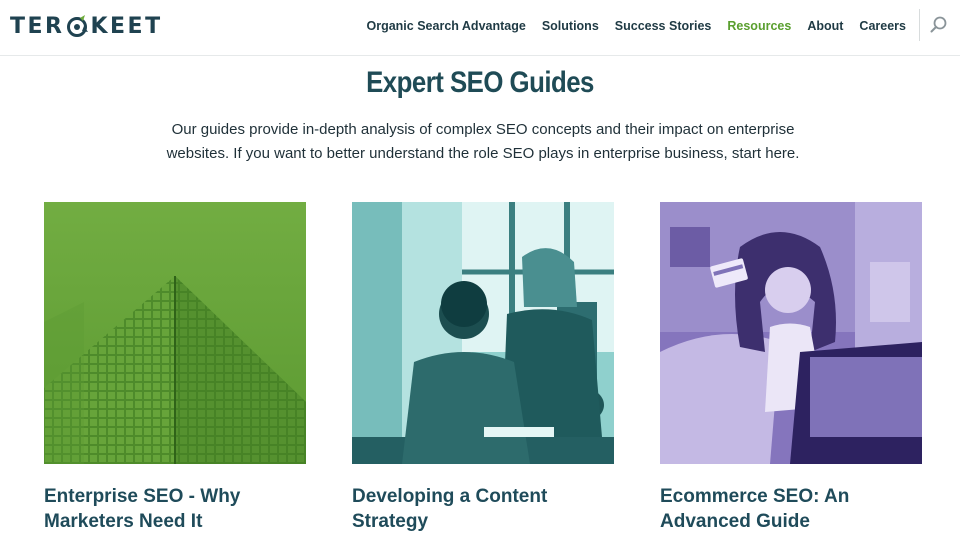 Image resolution: width=960 pixels, height=552 pixels. I want to click on terakeet-logo: TER KEET, so click(86, 26).